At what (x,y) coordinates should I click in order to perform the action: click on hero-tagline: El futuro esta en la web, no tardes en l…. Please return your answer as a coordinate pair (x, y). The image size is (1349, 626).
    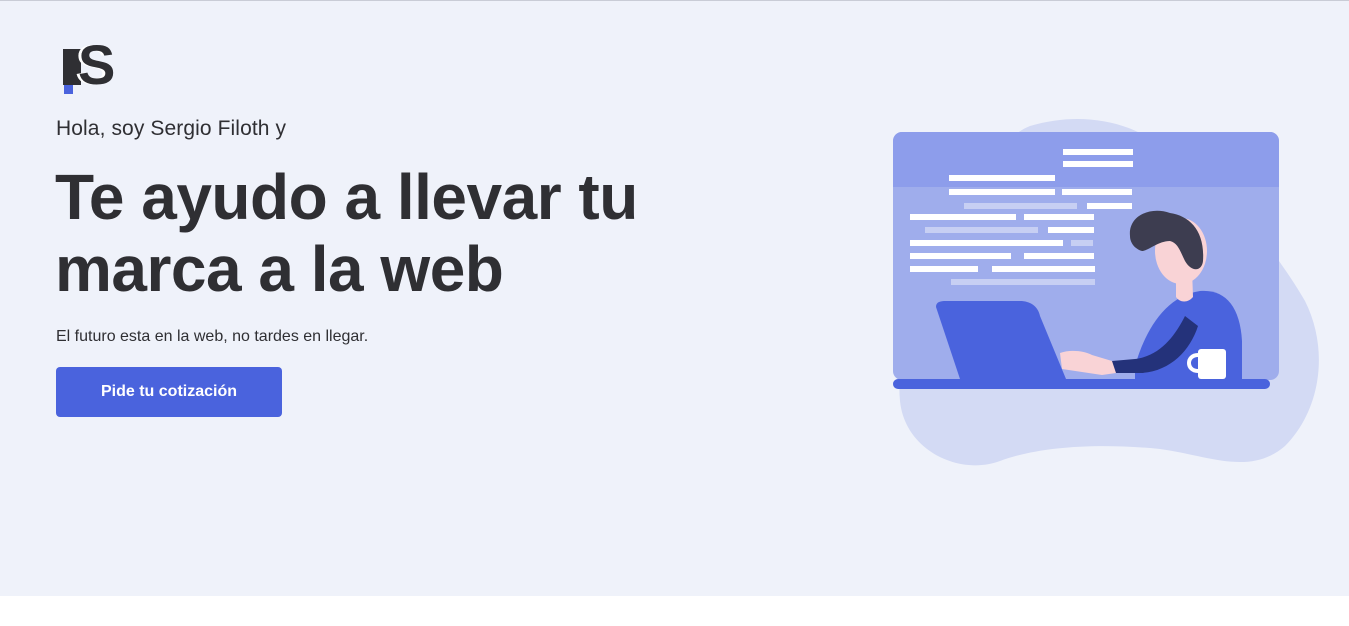
    Looking at the image, I should click on (212, 336).